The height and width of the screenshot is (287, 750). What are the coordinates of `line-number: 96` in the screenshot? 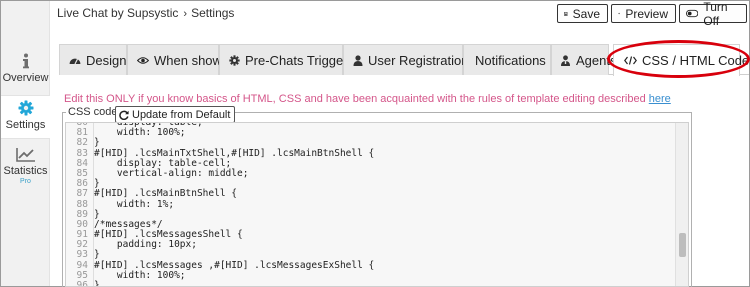 It's located at (82, 283).